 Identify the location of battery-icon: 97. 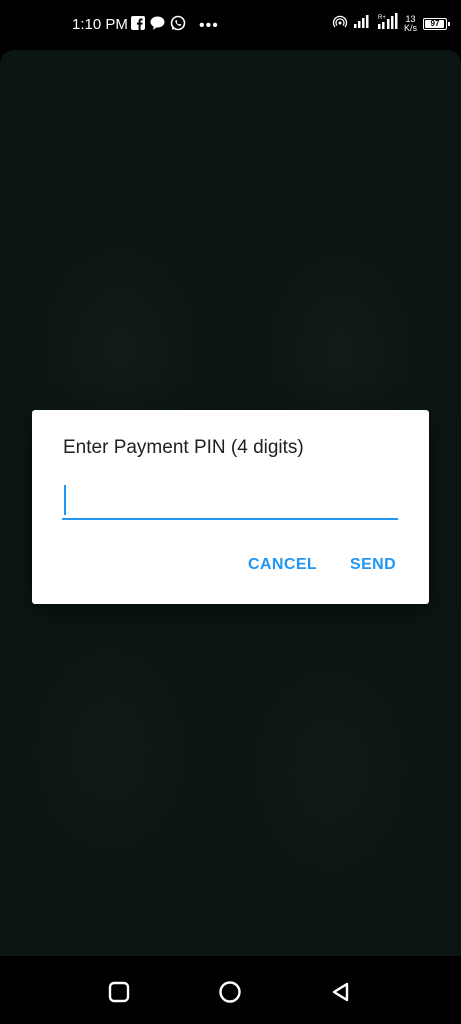
(436, 23).